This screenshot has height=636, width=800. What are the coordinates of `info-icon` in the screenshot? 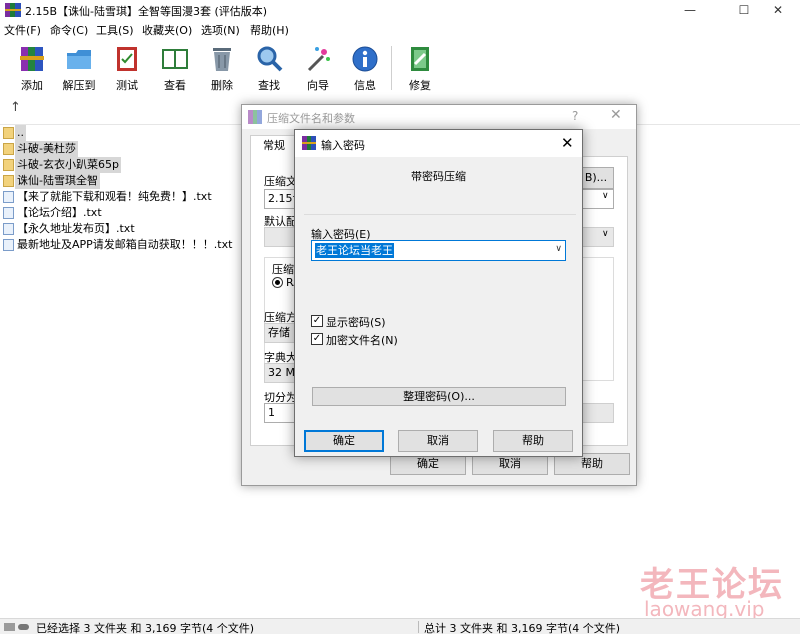 It's located at (365, 59).